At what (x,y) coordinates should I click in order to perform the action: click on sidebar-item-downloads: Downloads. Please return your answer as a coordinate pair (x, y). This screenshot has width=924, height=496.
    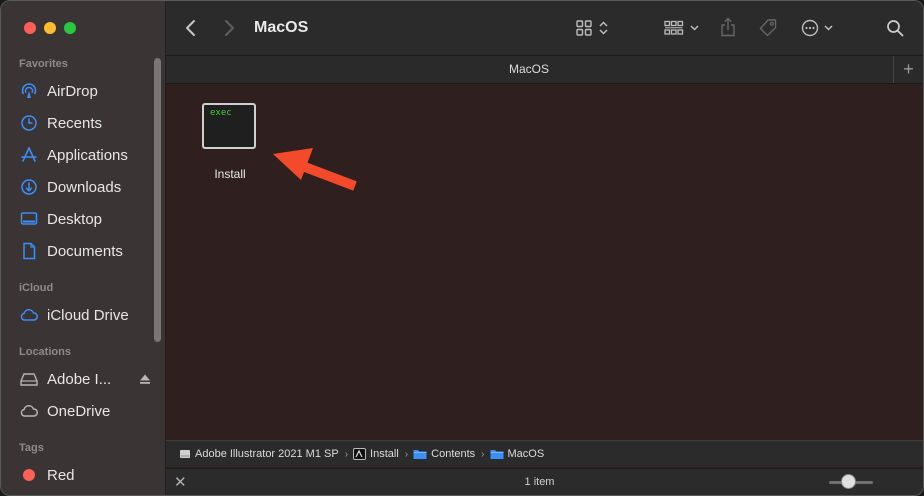
    Looking at the image, I should click on (87, 187).